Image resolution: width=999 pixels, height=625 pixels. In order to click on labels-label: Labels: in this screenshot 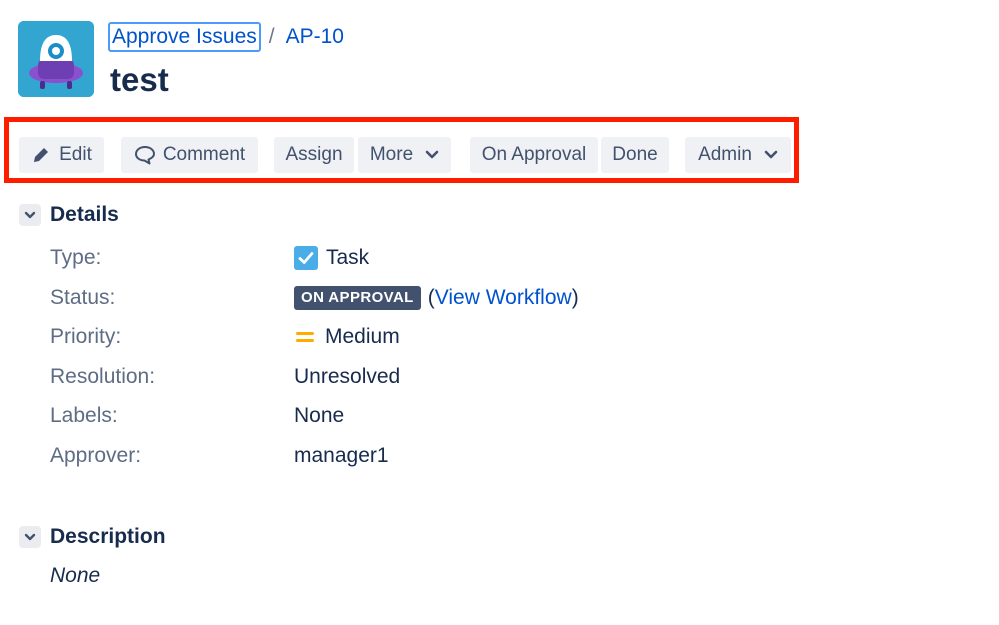, I will do `click(84, 415)`.